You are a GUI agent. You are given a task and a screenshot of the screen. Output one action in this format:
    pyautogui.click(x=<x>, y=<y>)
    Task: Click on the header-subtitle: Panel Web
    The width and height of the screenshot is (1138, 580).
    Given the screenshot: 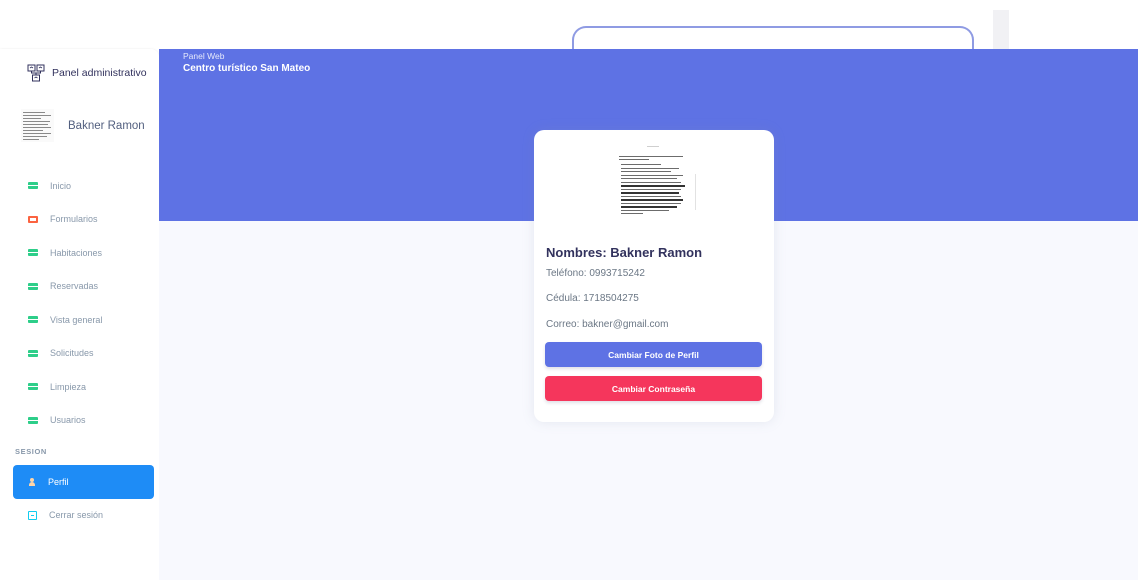 What is the action you would take?
    pyautogui.click(x=204, y=56)
    